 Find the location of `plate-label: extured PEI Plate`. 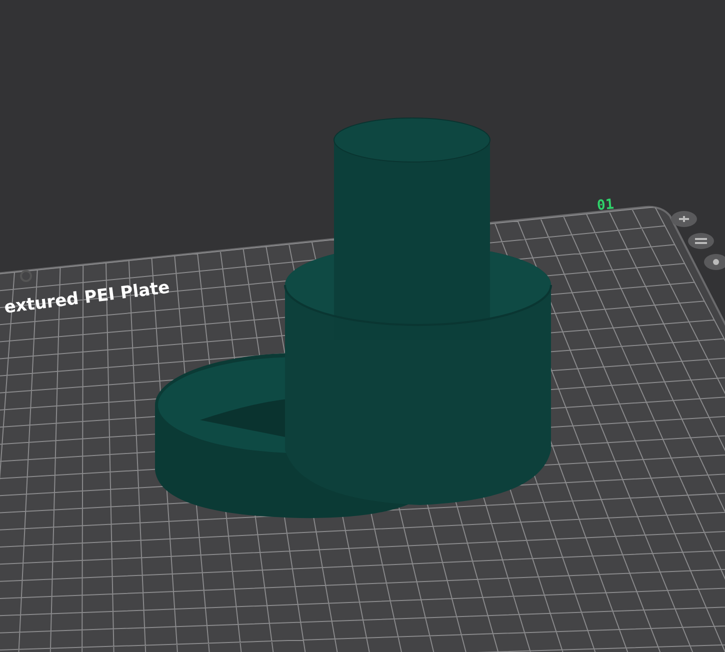

plate-label: extured PEI Plate is located at coordinates (87, 298).